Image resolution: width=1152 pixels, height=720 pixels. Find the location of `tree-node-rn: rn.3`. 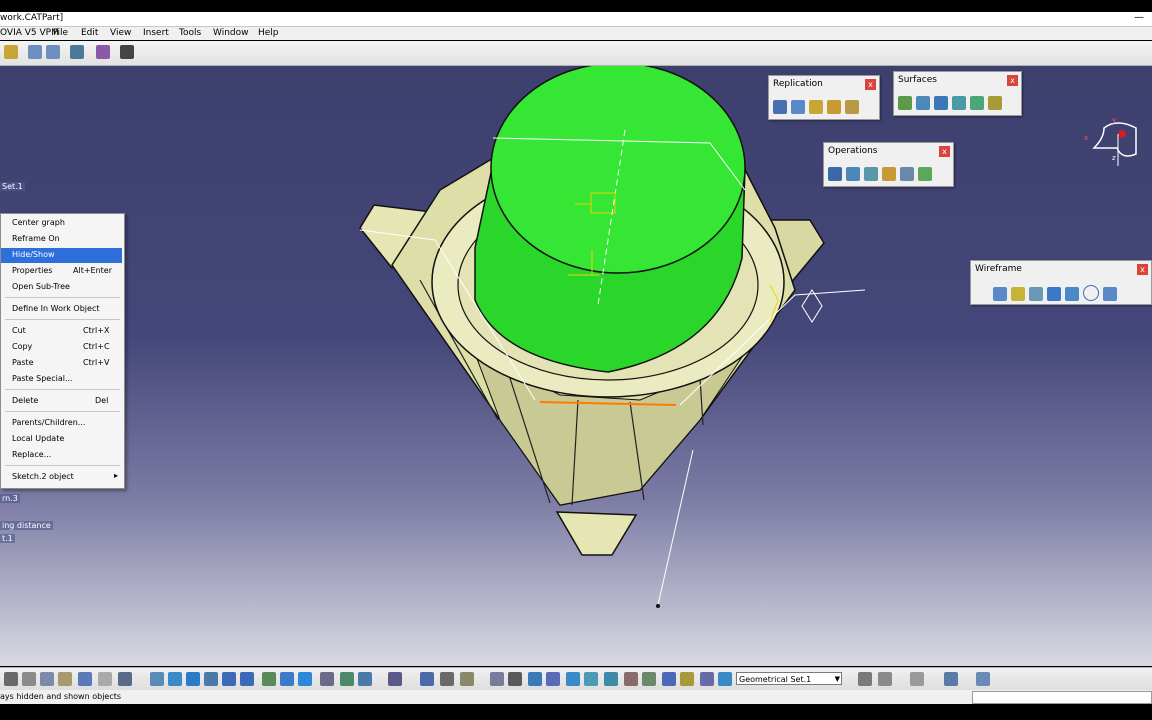

tree-node-rn: rn.3 is located at coordinates (10, 498).